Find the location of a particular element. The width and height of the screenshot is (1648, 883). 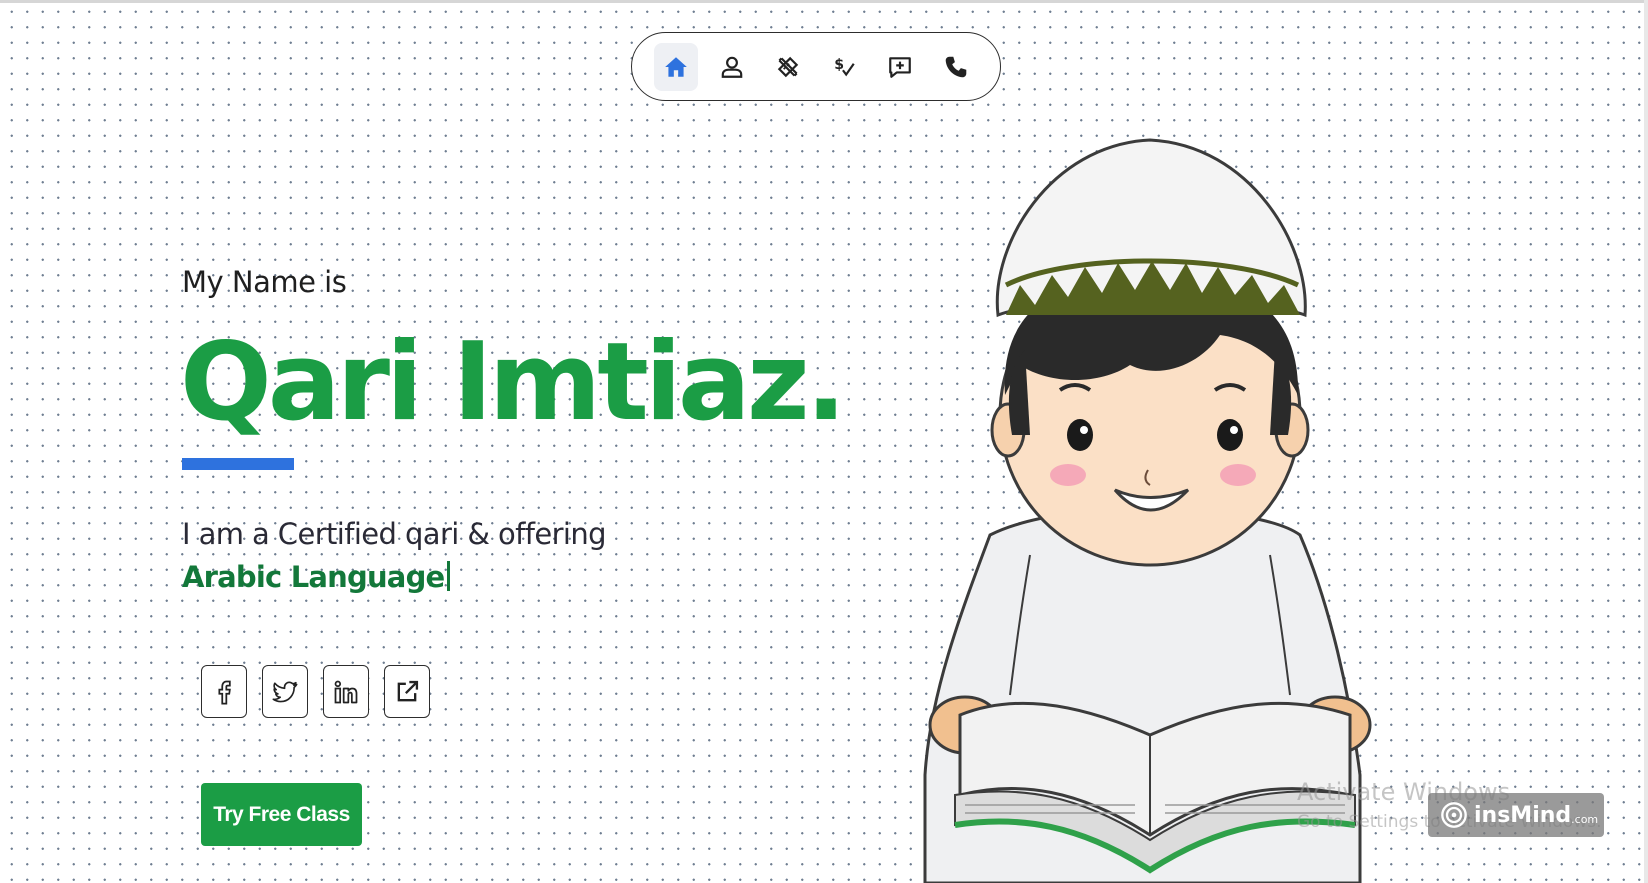

facebook-link is located at coordinates (224, 691).